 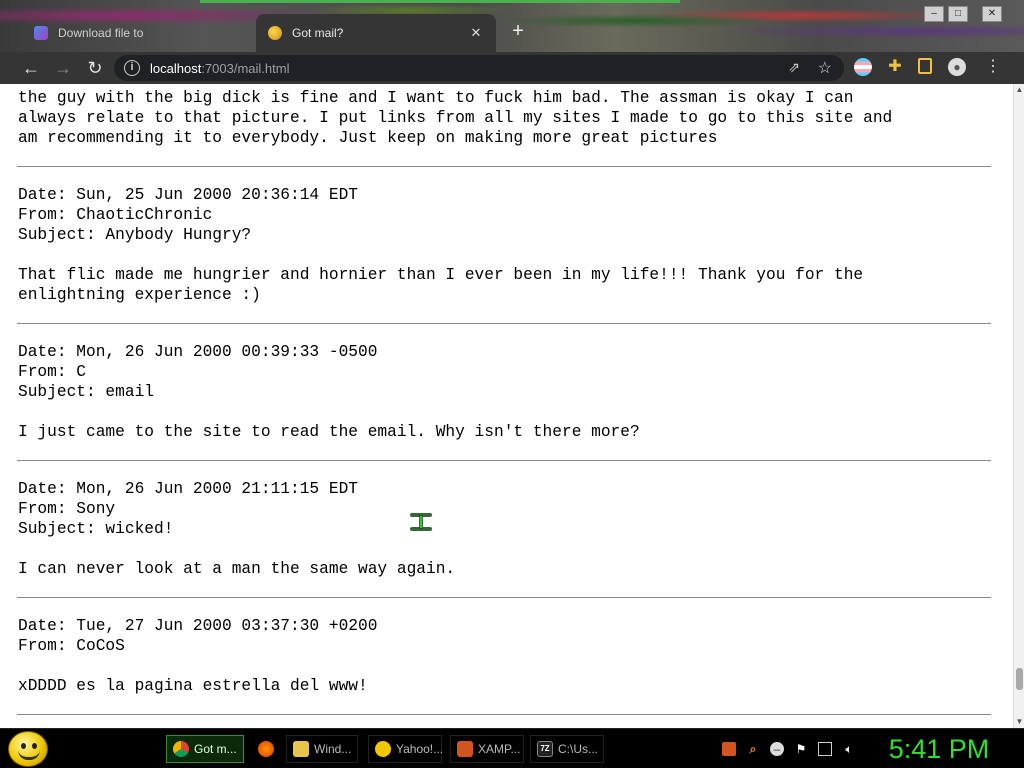 What do you see at coordinates (957, 67) in the screenshot?
I see `profile-avatar-icon: ●` at bounding box center [957, 67].